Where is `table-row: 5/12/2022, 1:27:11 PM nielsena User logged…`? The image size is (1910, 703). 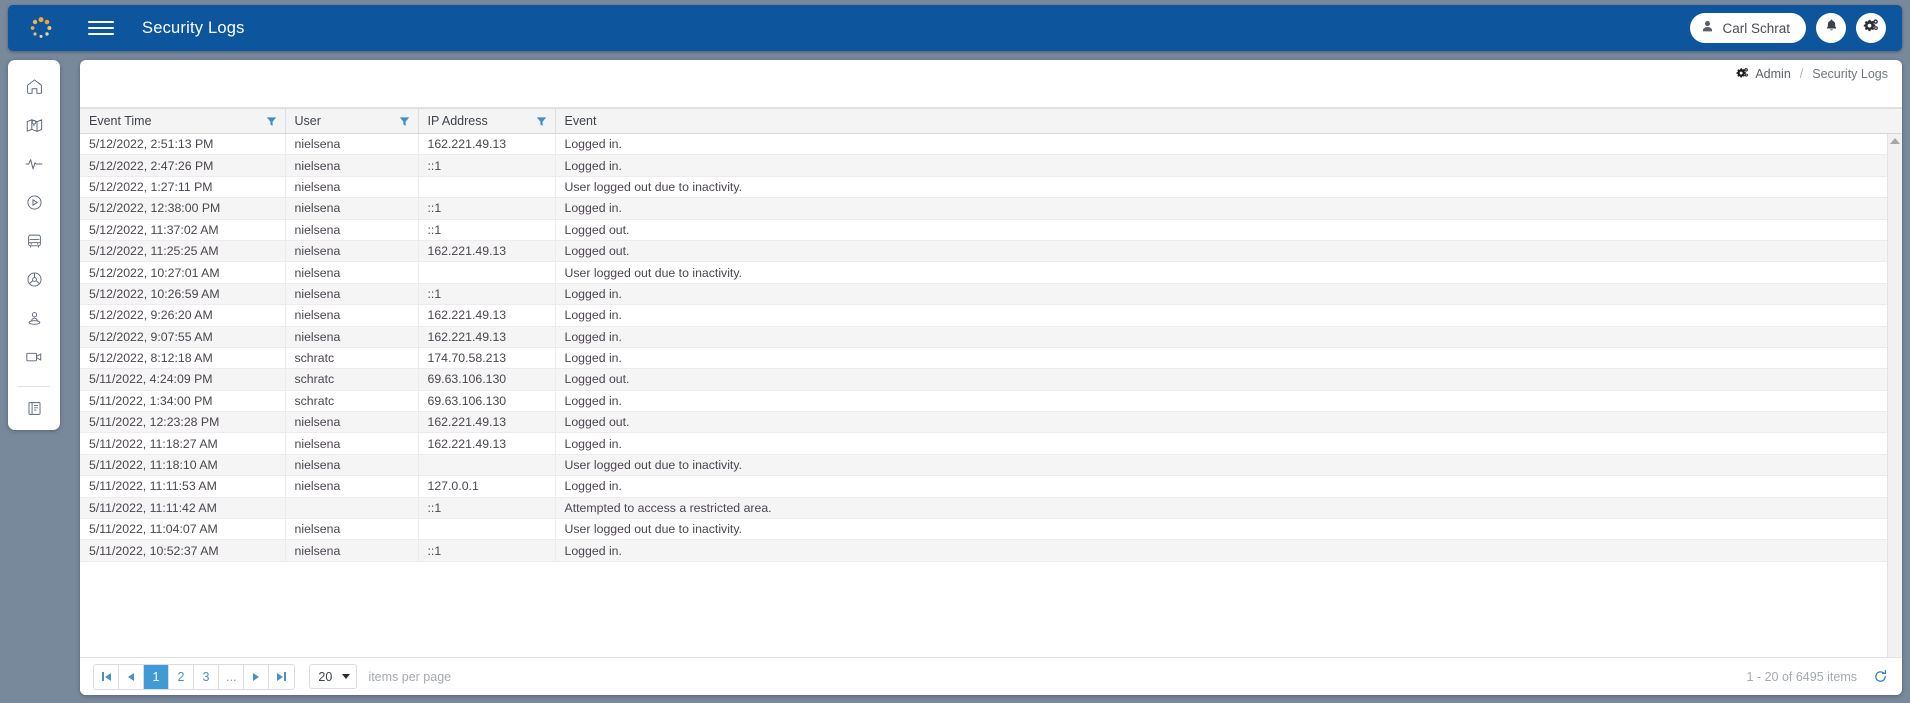 table-row: 5/12/2022, 1:27:11 PM nielsena User logged… is located at coordinates (991, 187).